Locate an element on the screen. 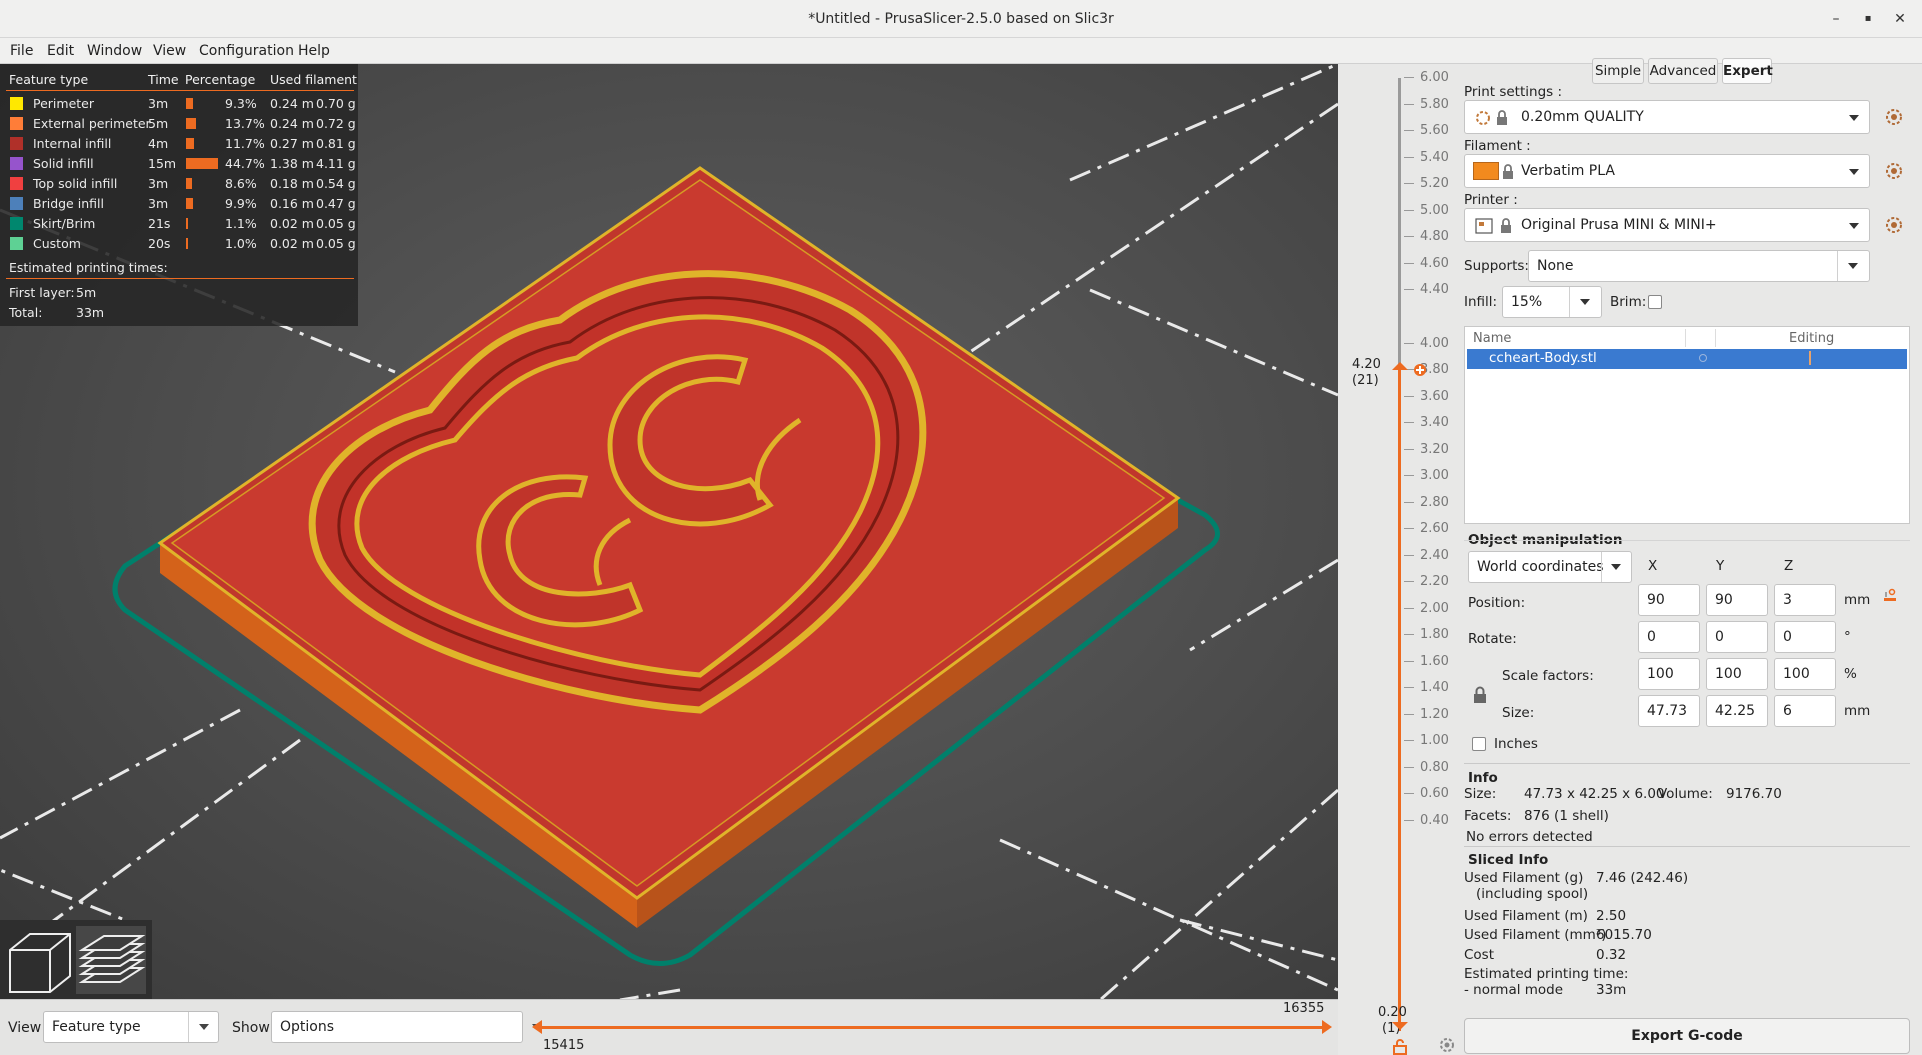 The width and height of the screenshot is (1922, 1055). menu-file: File is located at coordinates (21, 51).